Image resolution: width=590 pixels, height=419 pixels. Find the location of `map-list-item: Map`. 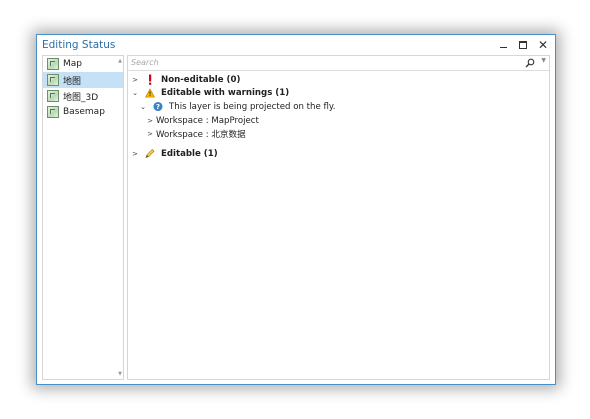

map-list-item: Map is located at coordinates (83, 64).